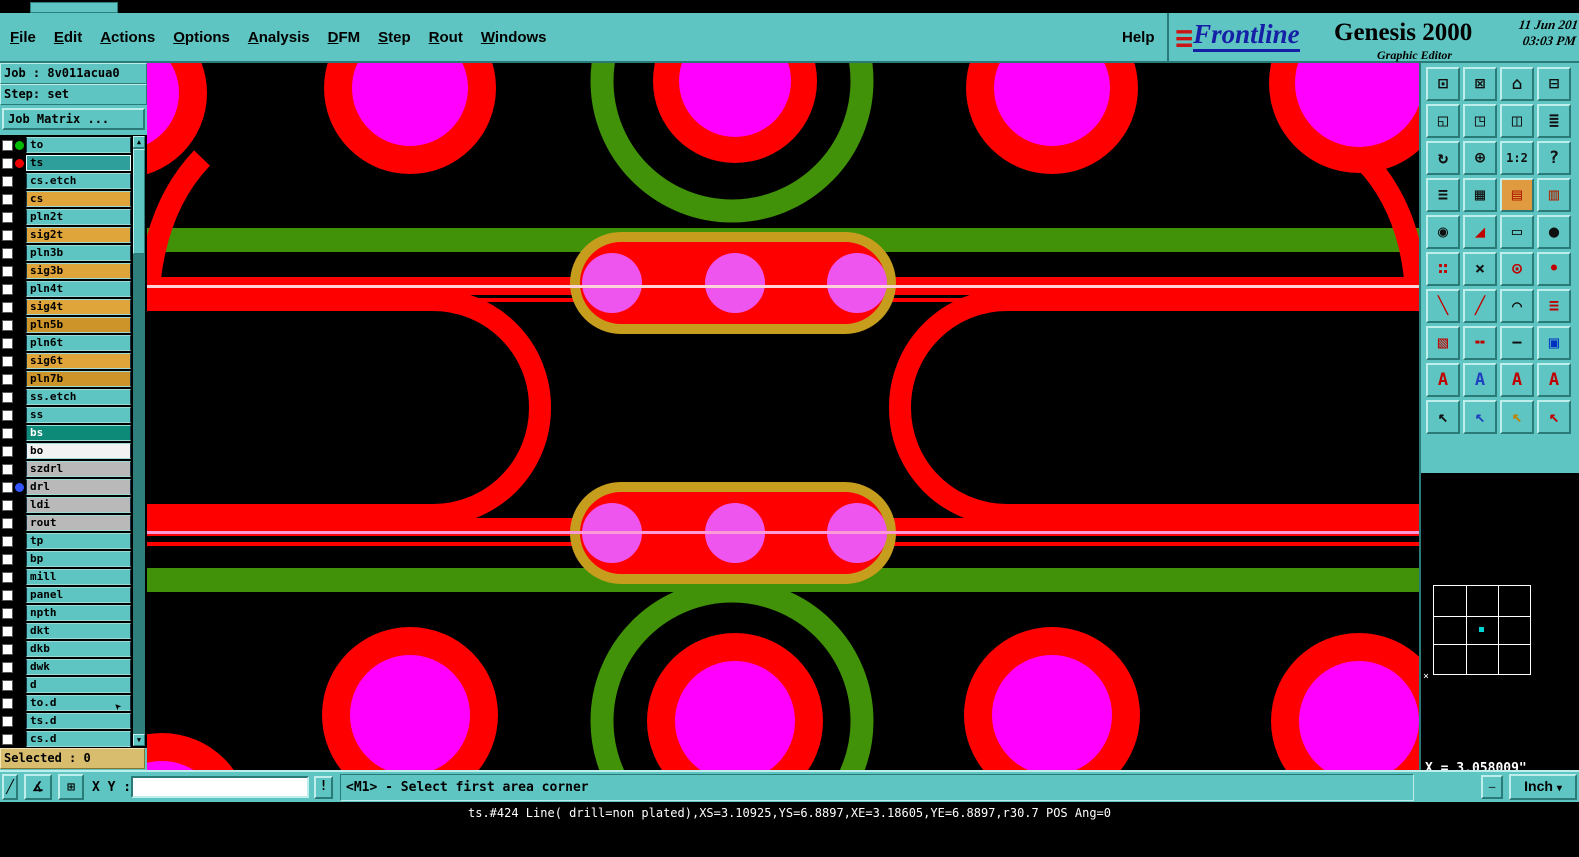  Describe the element at coordinates (78, 235) in the screenshot. I see `layer-name: sig2t` at that location.